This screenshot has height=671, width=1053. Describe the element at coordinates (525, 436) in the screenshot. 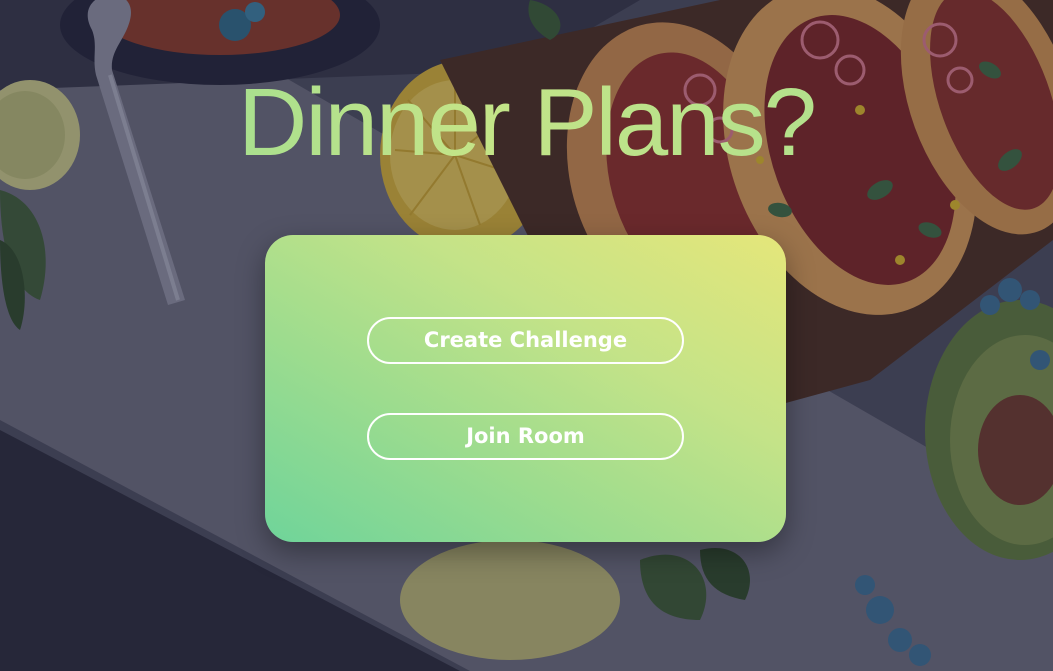

I see `join-room-button: Join Room` at that location.